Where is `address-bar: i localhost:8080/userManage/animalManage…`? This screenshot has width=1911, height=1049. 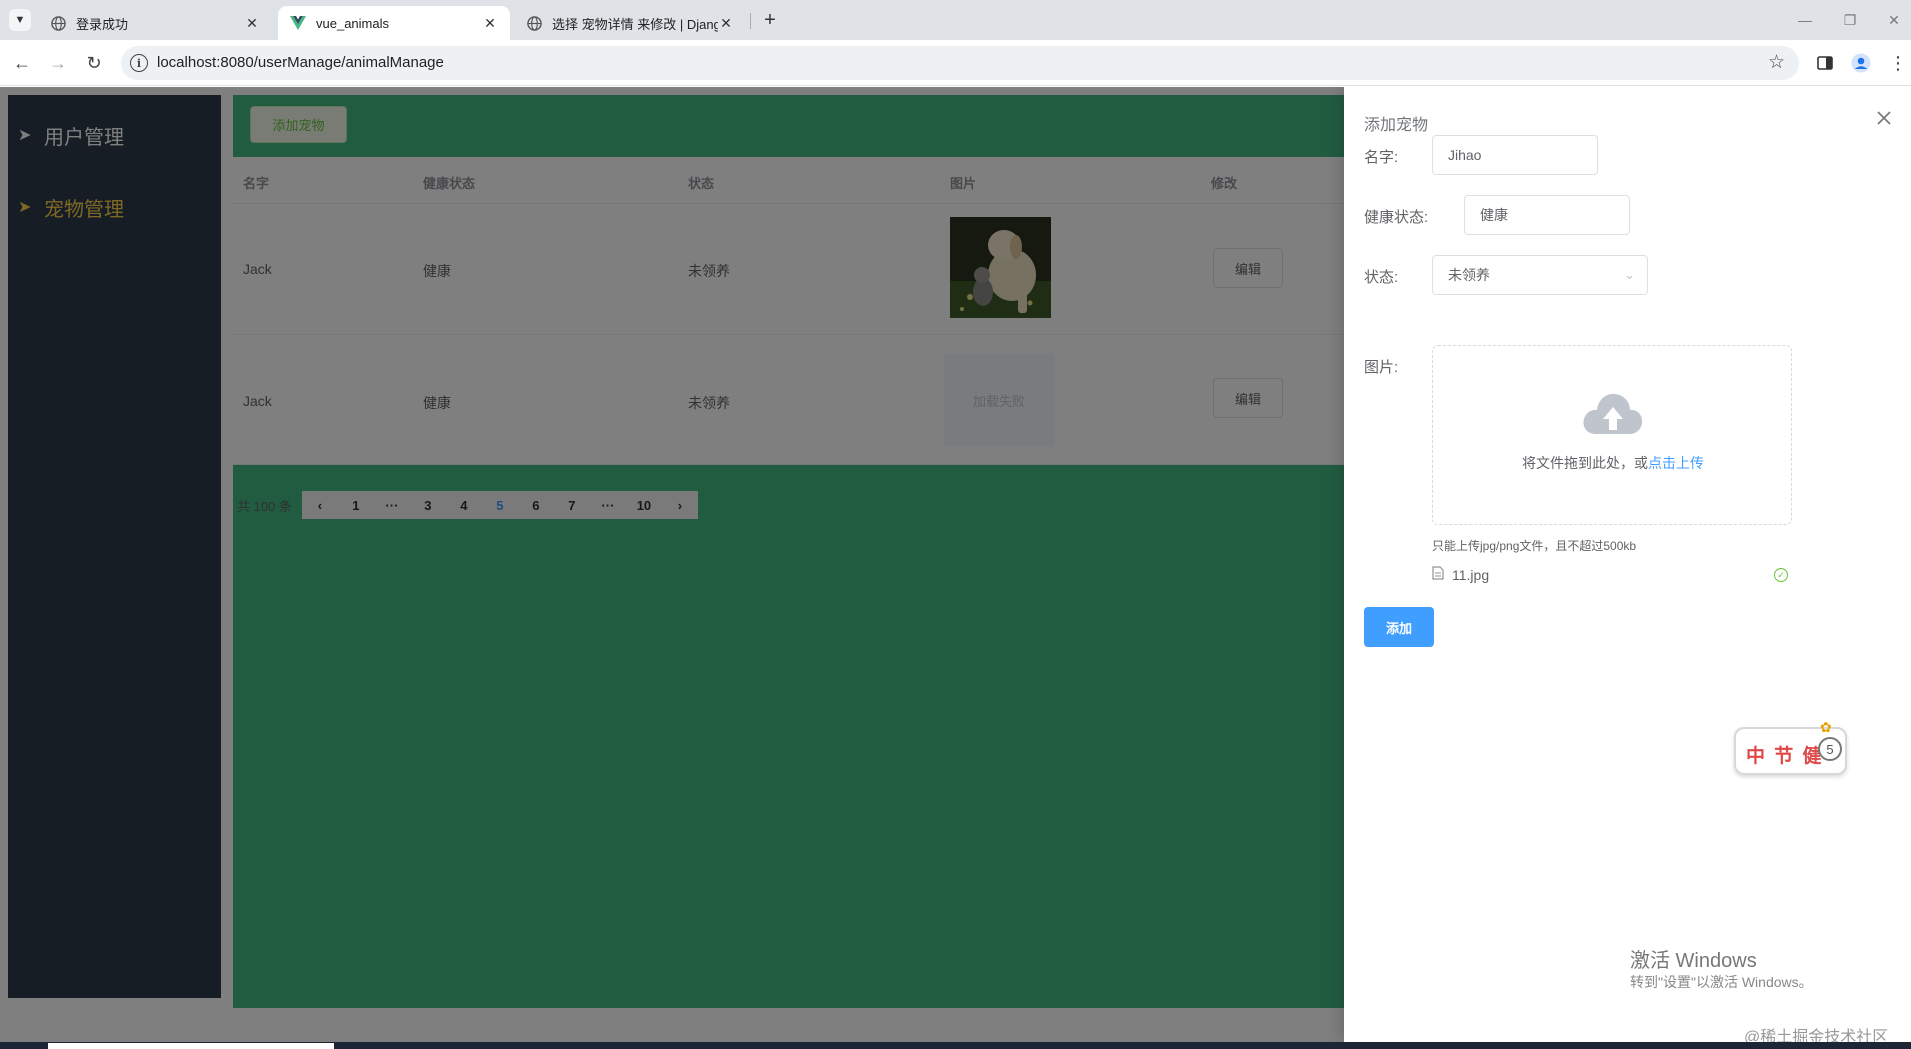 address-bar: i localhost:8080/userManage/animalManage… is located at coordinates (960, 63).